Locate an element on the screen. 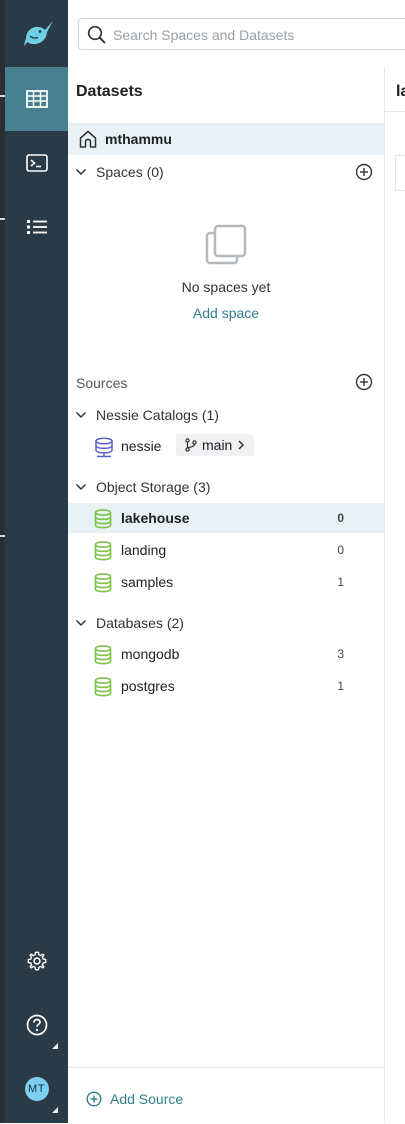 The image size is (405, 1124). rail-datasets-button is located at coordinates (36, 99).